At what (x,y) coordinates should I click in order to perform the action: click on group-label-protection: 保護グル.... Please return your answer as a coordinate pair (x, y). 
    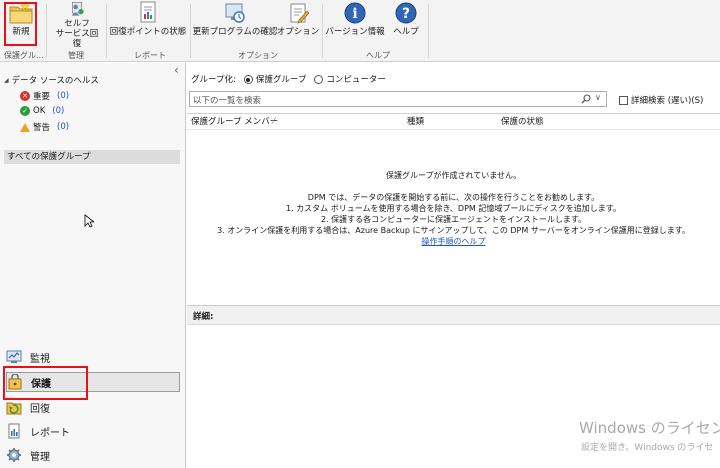
    Looking at the image, I should click on (24, 55).